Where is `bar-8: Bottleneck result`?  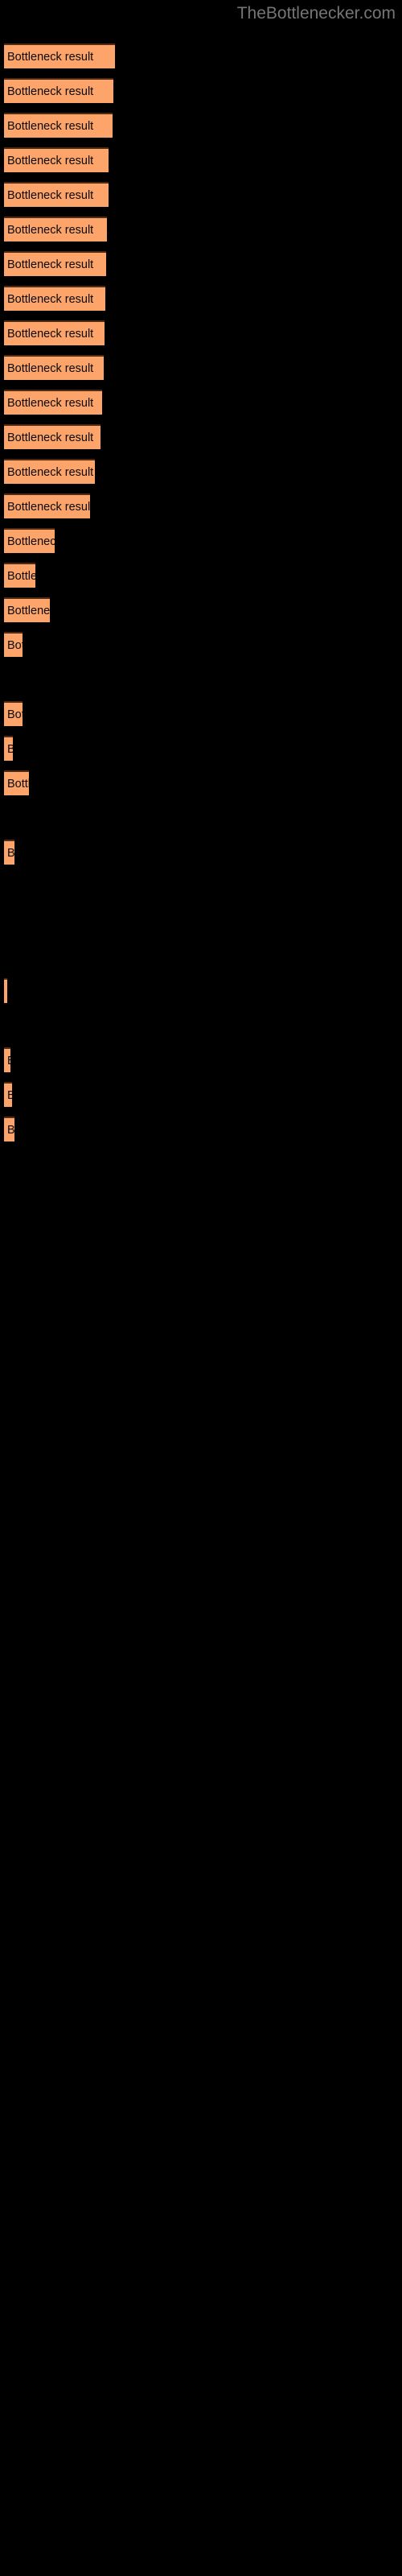 bar-8: Bottleneck result is located at coordinates (54, 298).